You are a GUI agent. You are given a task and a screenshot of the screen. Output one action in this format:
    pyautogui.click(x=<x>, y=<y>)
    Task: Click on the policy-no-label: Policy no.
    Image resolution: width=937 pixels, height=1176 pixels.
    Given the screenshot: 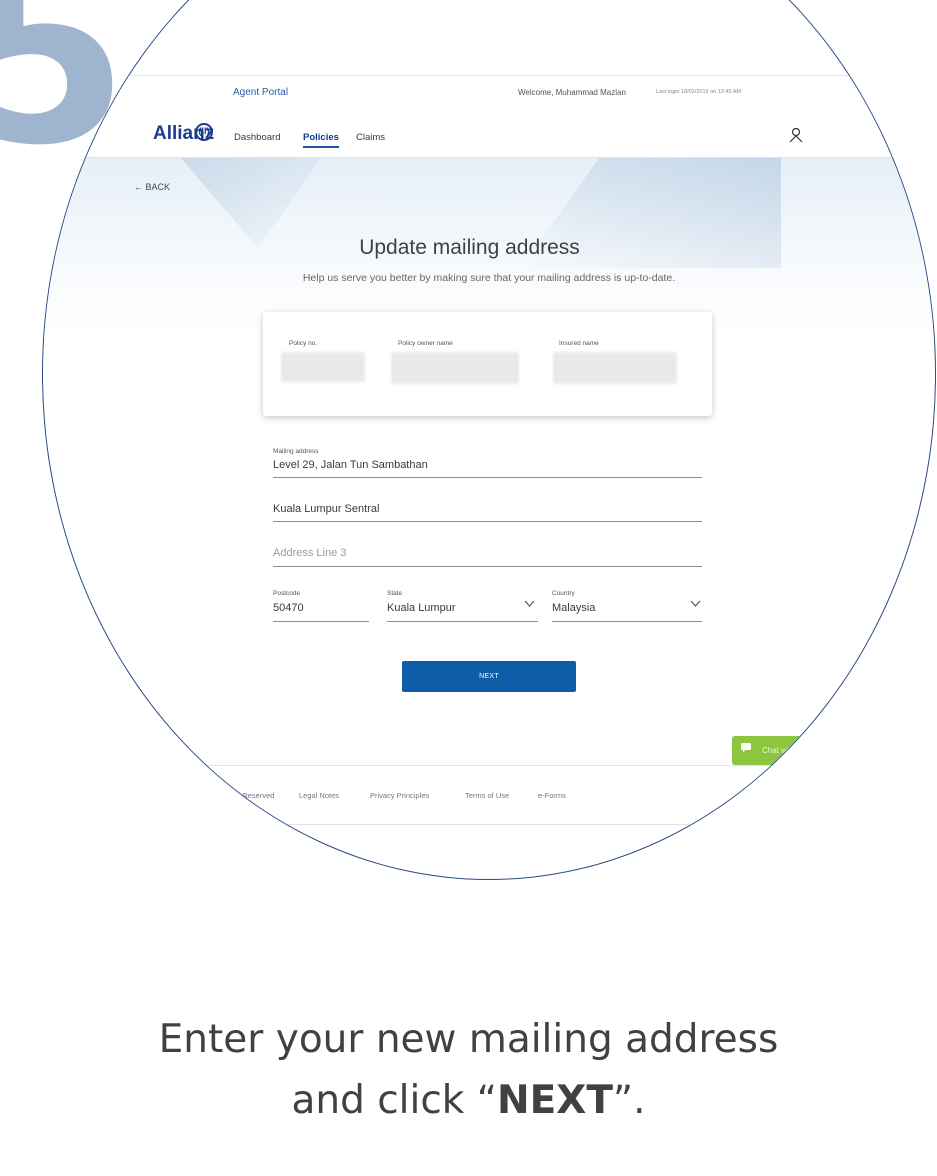 What is the action you would take?
    pyautogui.click(x=303, y=343)
    